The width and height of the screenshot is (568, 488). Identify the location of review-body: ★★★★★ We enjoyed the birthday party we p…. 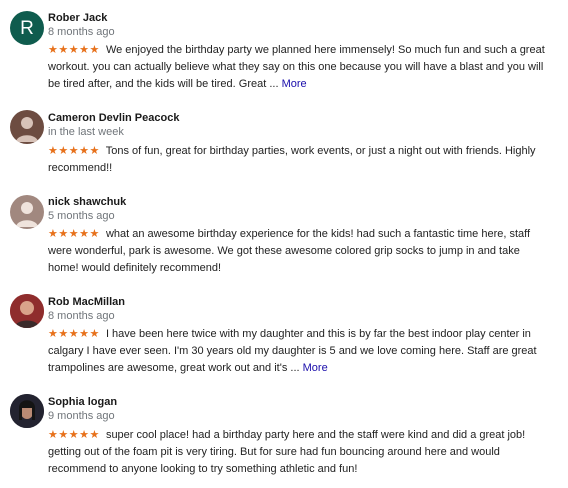
(298, 67).